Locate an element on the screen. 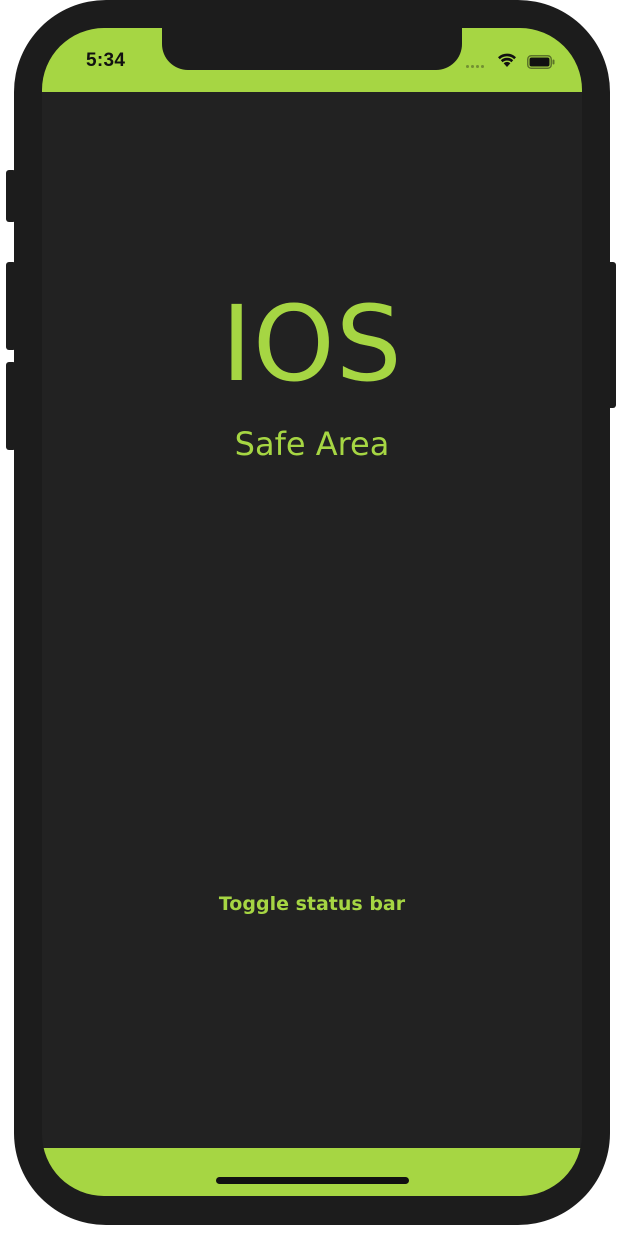 The height and width of the screenshot is (1235, 624). status-bar: 5:34 is located at coordinates (312, 60).